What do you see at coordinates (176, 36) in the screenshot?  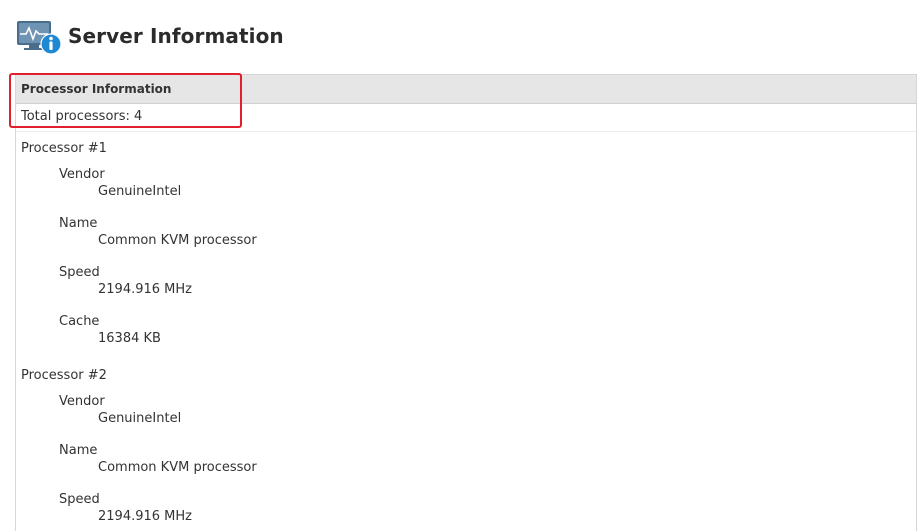 I see `page-title: Server Information` at bounding box center [176, 36].